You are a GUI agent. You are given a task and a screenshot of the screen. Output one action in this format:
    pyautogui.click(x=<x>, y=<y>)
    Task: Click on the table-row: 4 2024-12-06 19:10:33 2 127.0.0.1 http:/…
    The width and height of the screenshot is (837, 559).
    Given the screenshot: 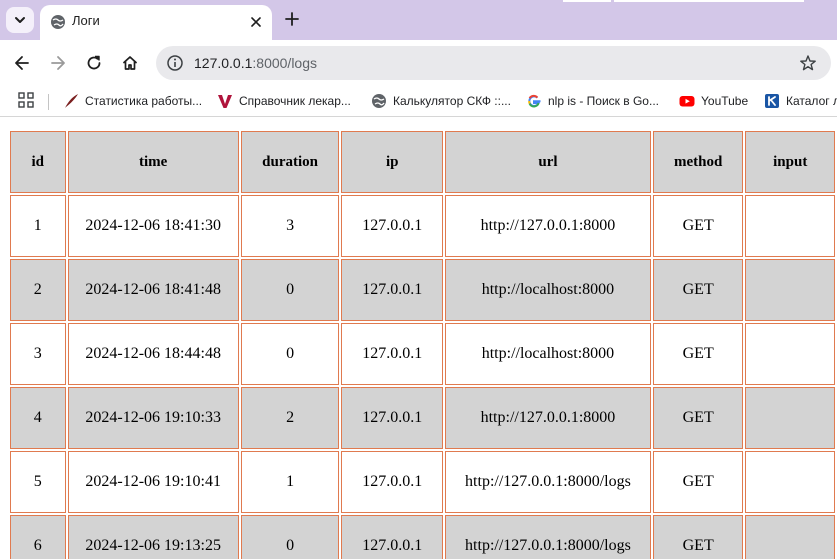 What is the action you would take?
    pyautogui.click(x=422, y=418)
    